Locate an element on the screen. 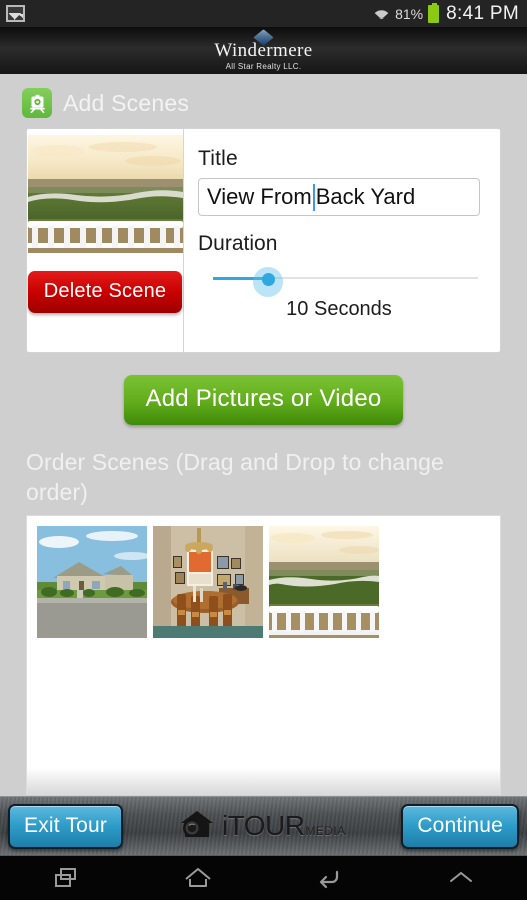 The width and height of the screenshot is (527, 900). status-bar-system: 81% 8:41 PM is located at coordinates (446, 13).